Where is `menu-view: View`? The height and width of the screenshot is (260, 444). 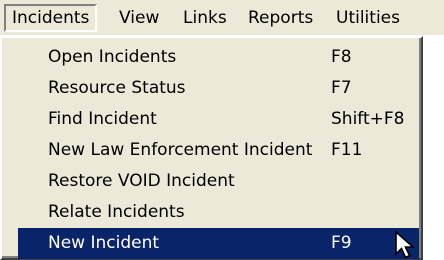
menu-view: View is located at coordinates (139, 18).